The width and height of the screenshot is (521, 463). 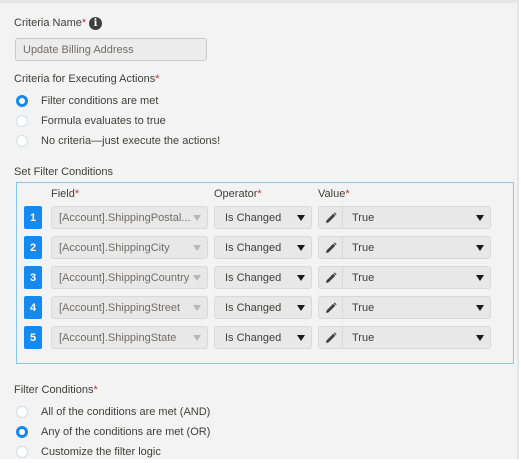 I want to click on field-header-text: Field, so click(x=63, y=194).